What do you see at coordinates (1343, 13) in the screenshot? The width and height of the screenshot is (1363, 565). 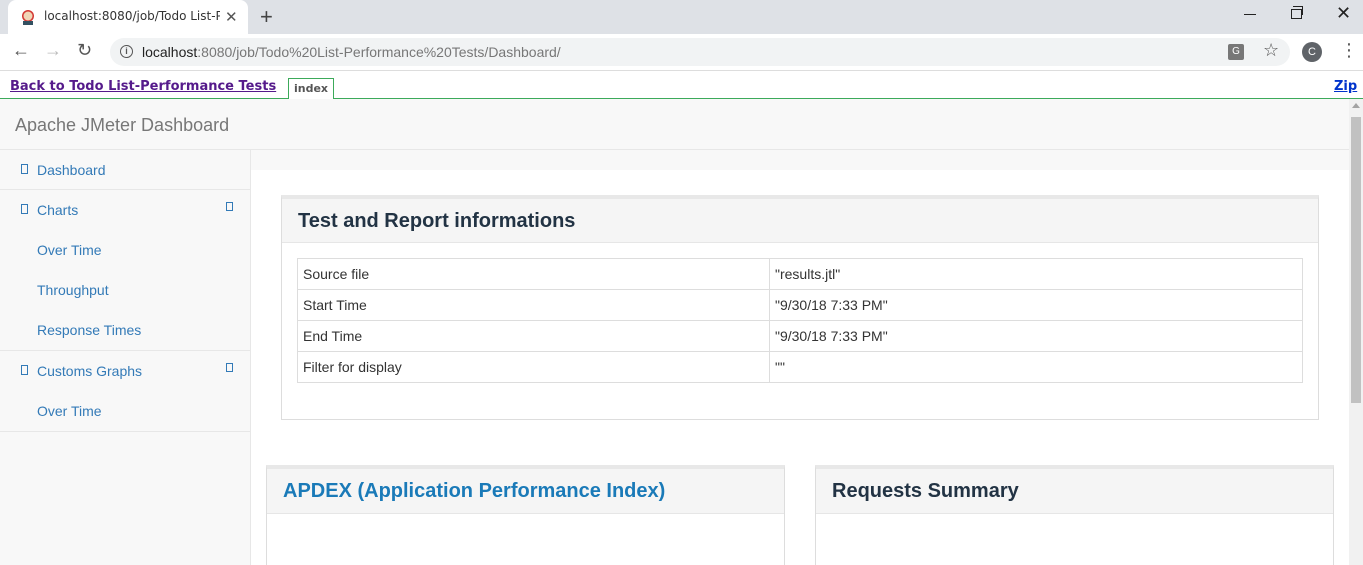 I see `window-close-icon: ✕` at bounding box center [1343, 13].